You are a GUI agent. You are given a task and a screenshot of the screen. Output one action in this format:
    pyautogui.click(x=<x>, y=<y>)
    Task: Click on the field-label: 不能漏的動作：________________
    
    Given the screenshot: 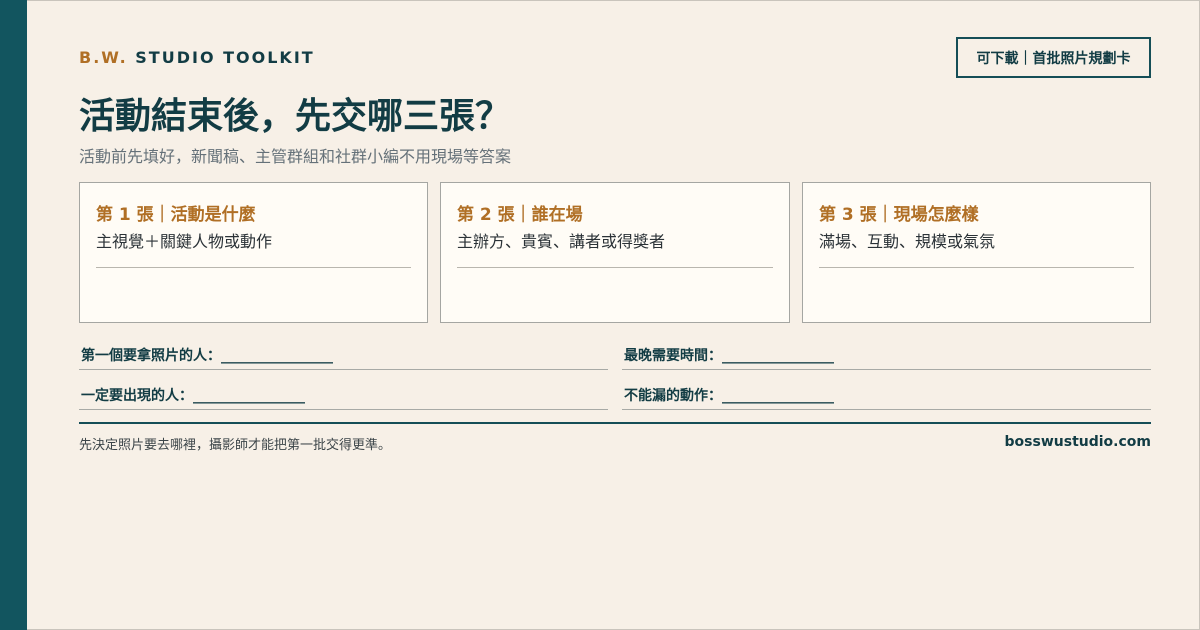 What is the action you would take?
    pyautogui.click(x=729, y=396)
    